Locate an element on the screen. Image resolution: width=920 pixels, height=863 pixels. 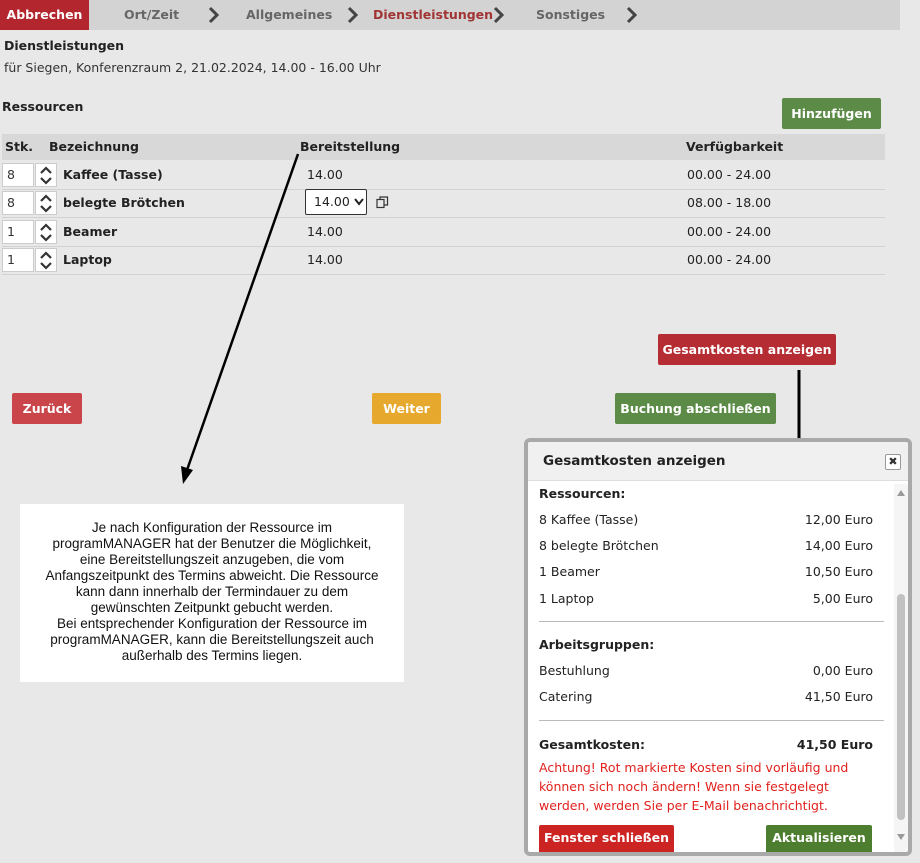
column-header-provision: Bereitstellung is located at coordinates (350, 146).